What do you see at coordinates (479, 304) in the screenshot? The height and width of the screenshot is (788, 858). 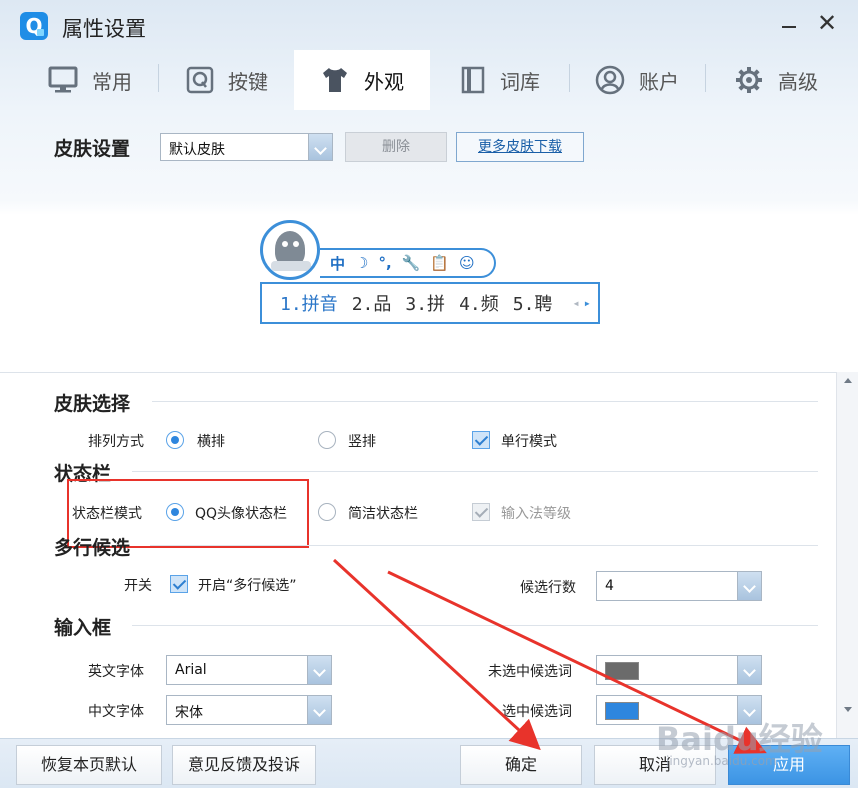 I see `candidate-item: 4.频` at bounding box center [479, 304].